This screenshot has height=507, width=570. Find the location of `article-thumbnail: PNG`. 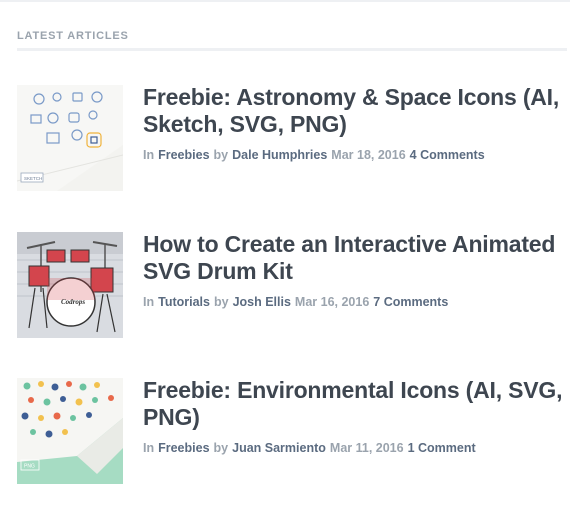

article-thumbnail: PNG is located at coordinates (70, 431).